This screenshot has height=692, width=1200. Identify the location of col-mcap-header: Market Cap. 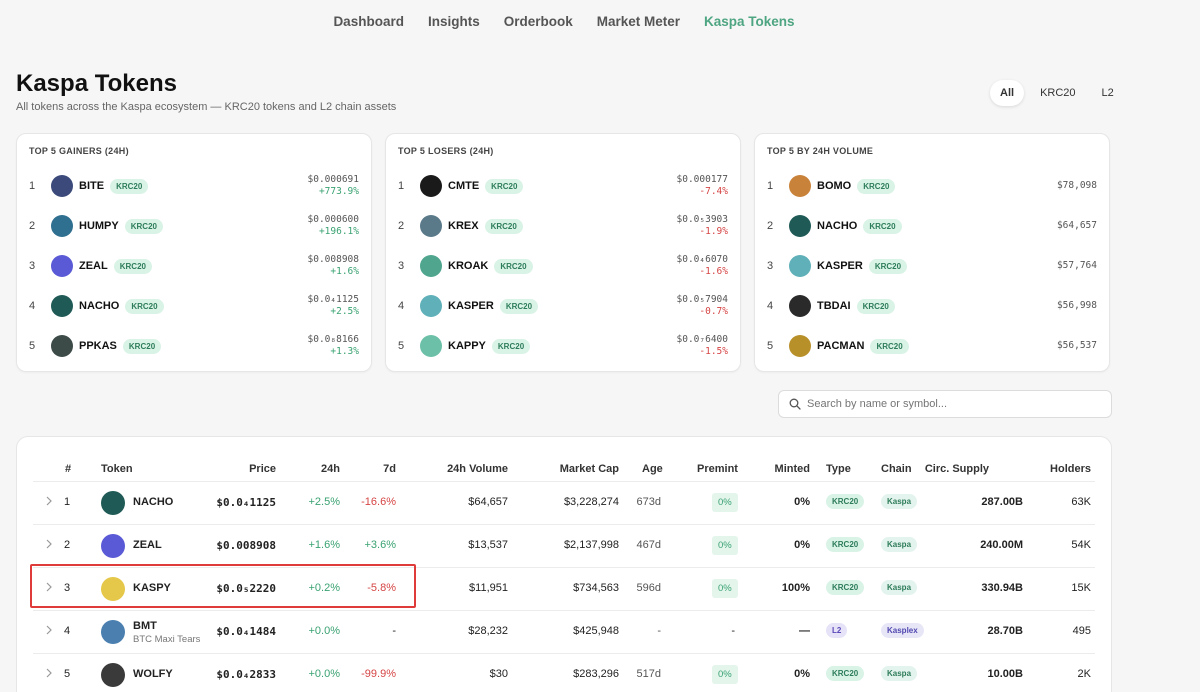
(589, 469).